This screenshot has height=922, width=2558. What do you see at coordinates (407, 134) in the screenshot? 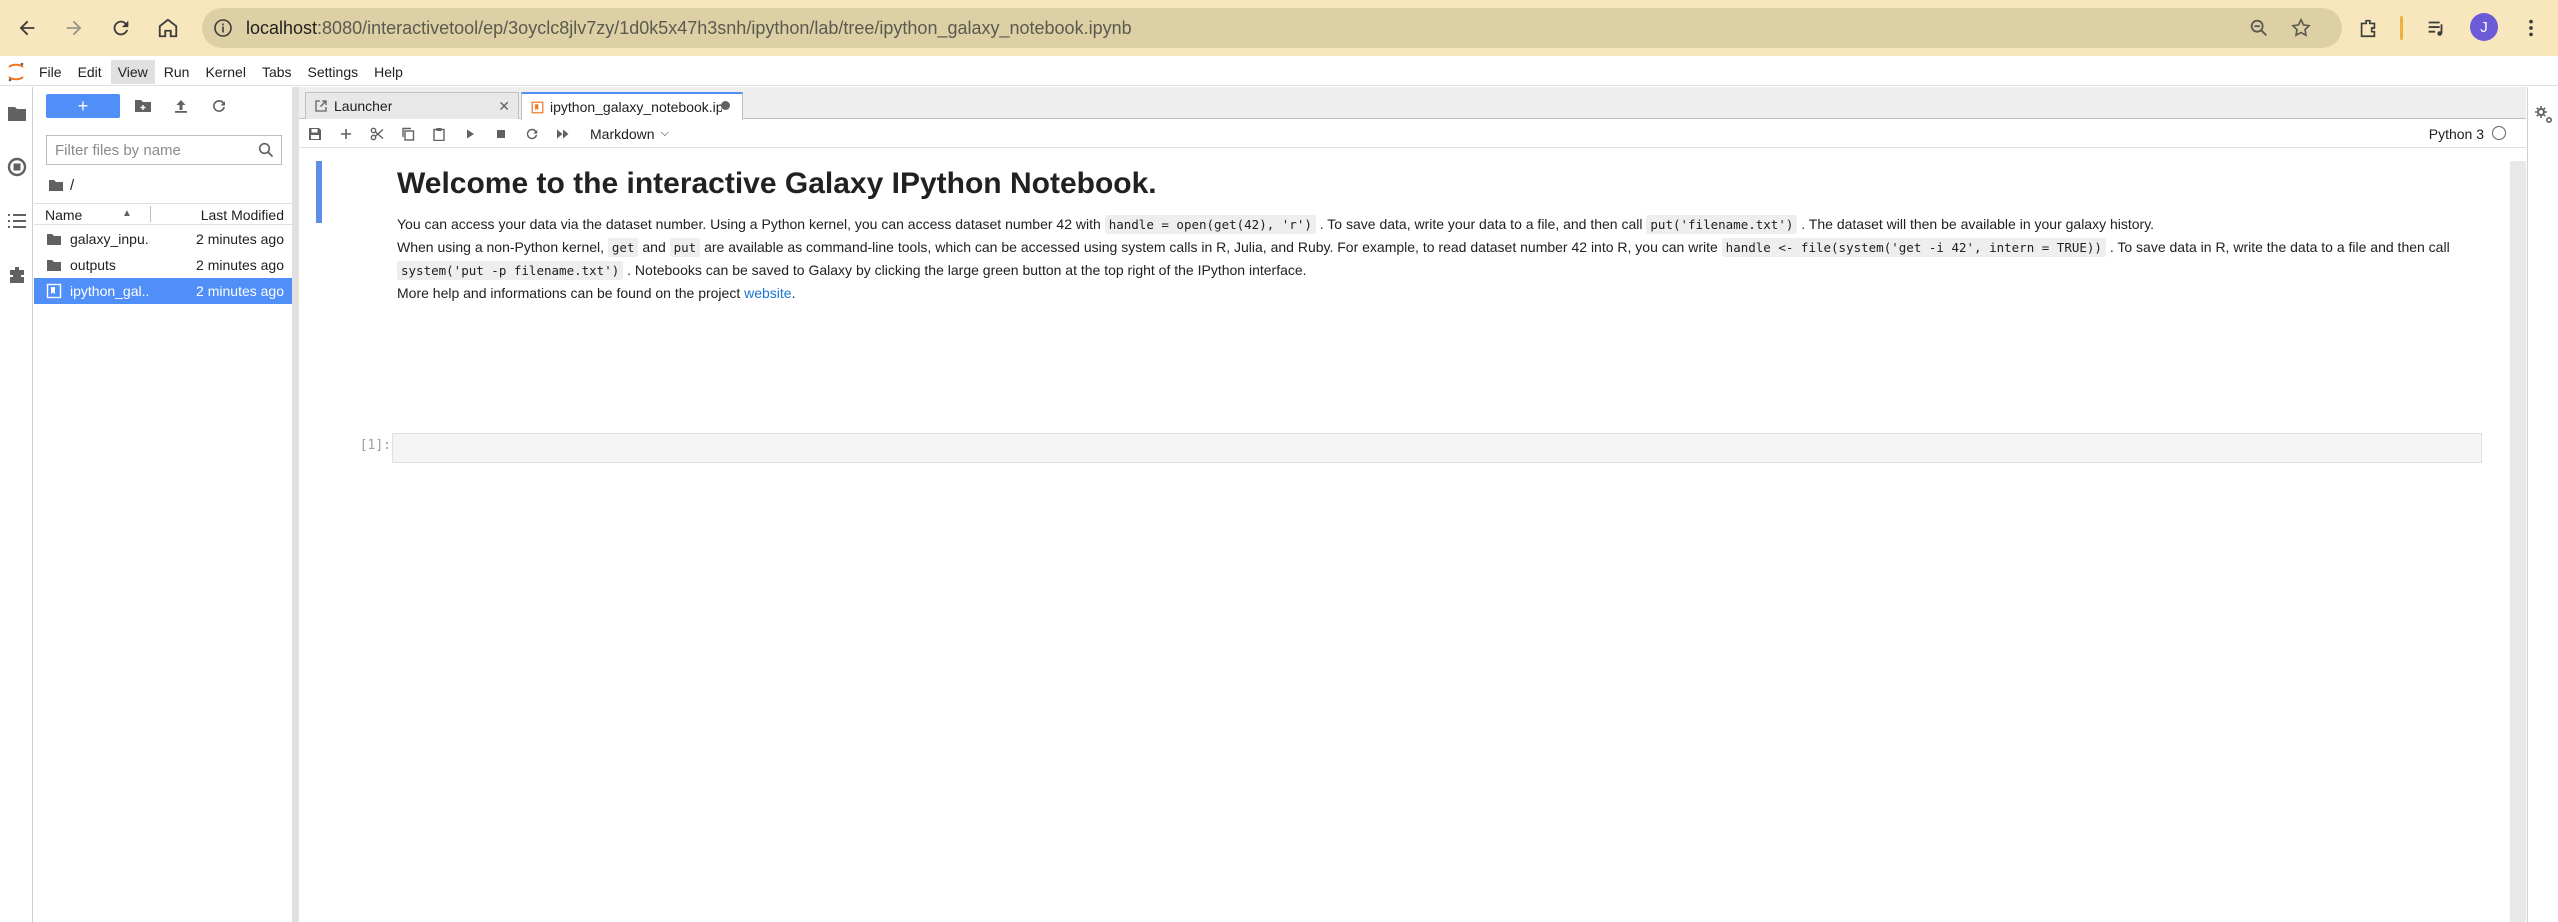
I see `copy-cell-button` at bounding box center [407, 134].